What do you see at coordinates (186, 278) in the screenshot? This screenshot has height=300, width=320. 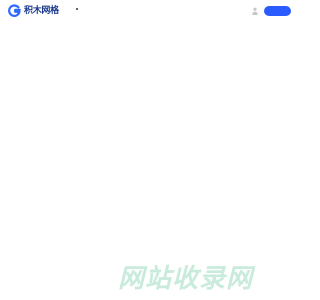 I see `watermark-text: 网站收录网` at bounding box center [186, 278].